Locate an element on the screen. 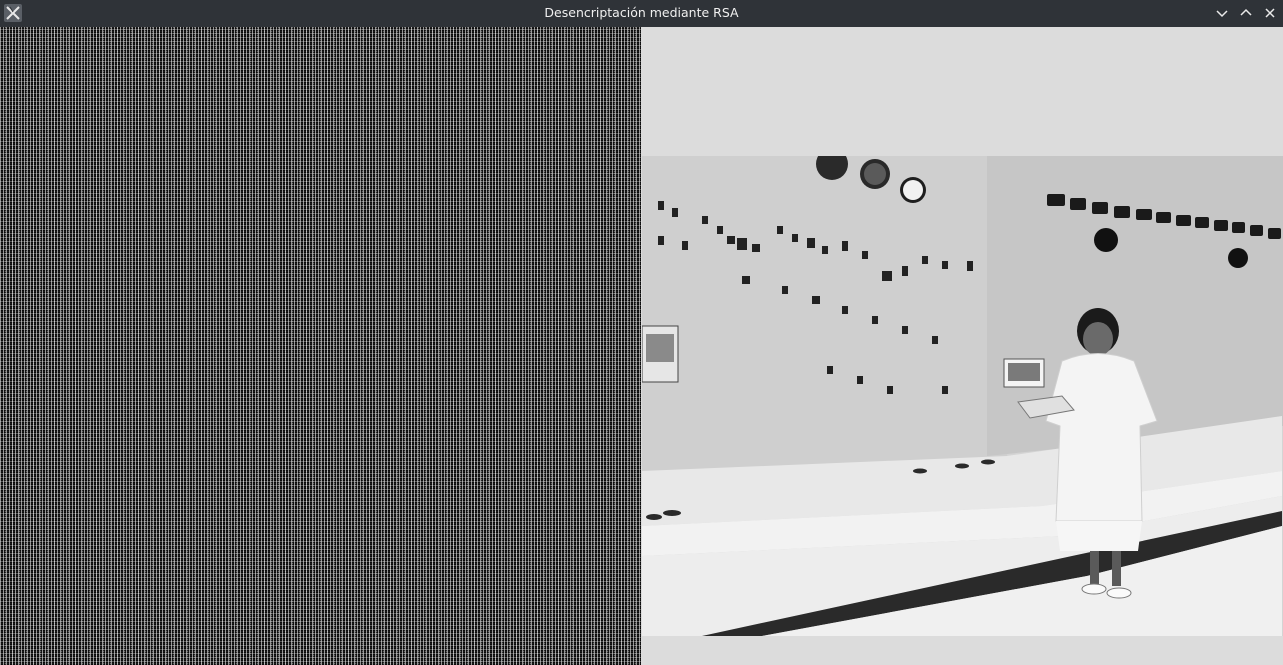 The height and width of the screenshot is (665, 1283). close-button is located at coordinates (1270, 13).